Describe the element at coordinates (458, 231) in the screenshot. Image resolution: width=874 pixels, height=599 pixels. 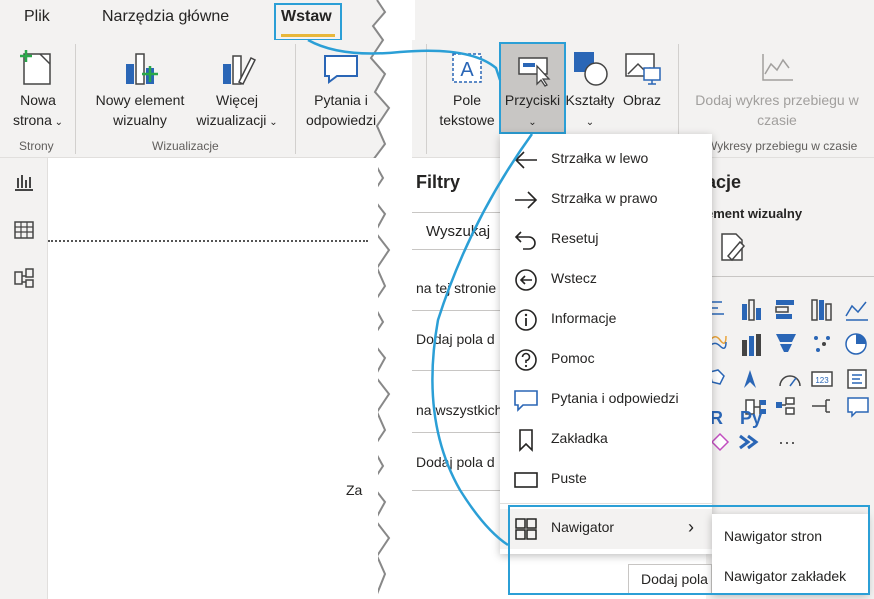
I see `filters-search-placeholder: Wyszukaj` at that location.